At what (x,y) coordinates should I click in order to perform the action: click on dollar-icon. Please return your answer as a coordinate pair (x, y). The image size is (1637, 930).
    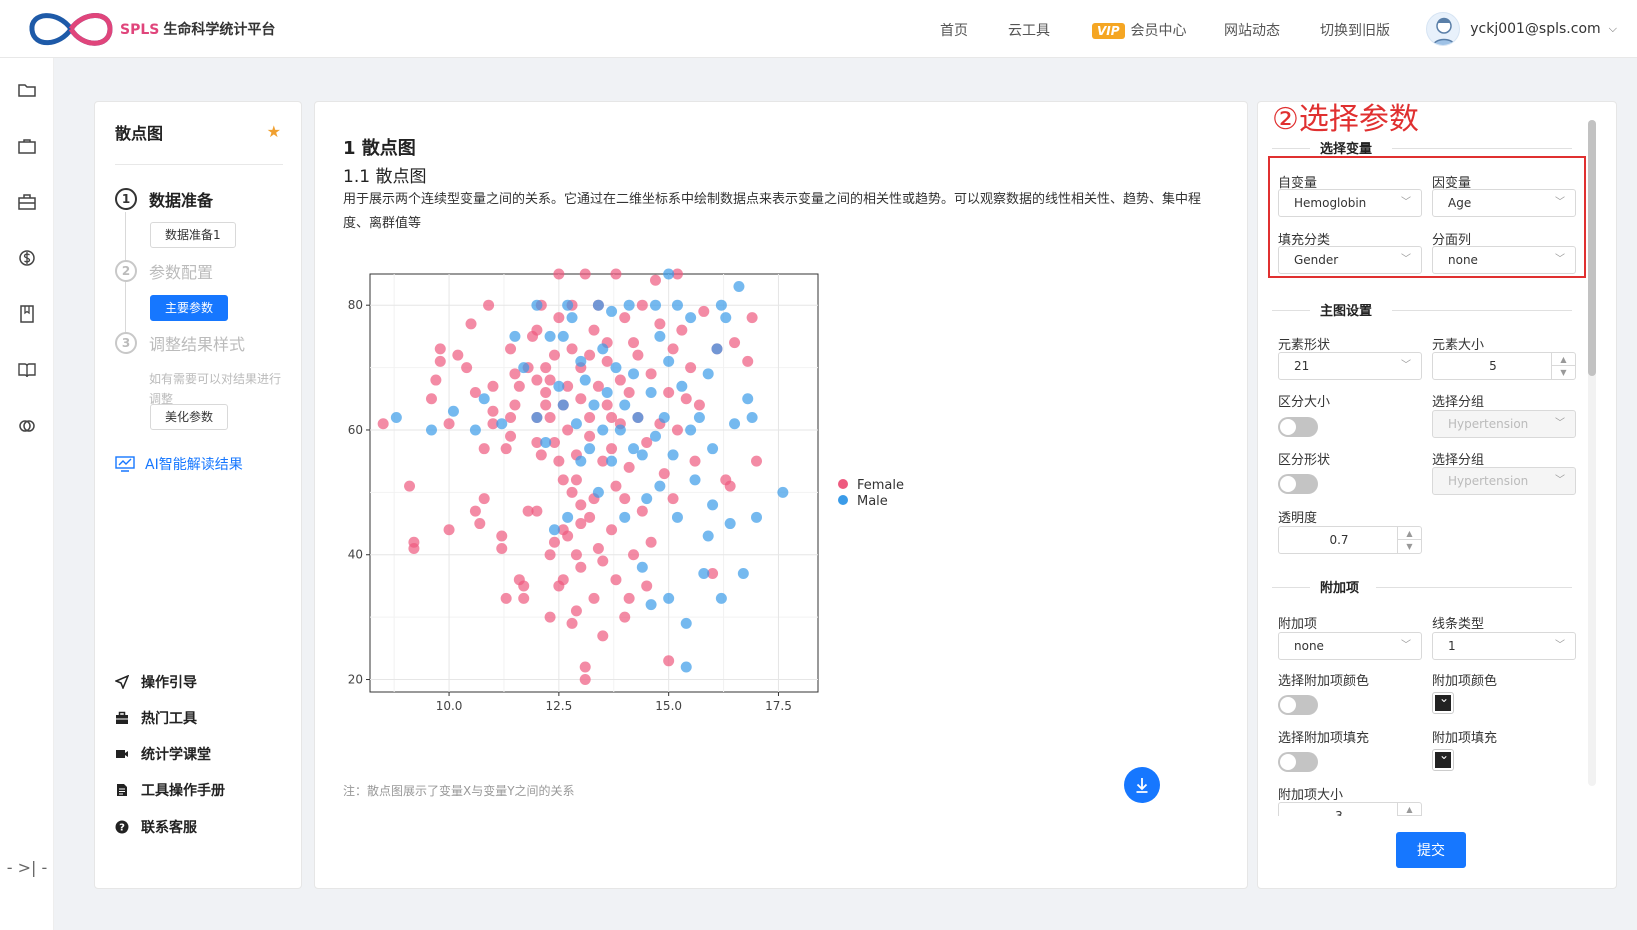
    Looking at the image, I should click on (27, 258).